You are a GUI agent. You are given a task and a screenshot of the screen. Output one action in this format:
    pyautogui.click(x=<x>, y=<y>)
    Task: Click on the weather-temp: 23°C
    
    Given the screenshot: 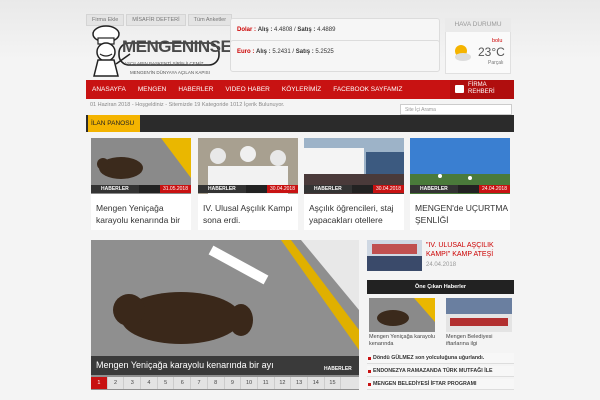 What is the action you would take?
    pyautogui.click(x=491, y=52)
    